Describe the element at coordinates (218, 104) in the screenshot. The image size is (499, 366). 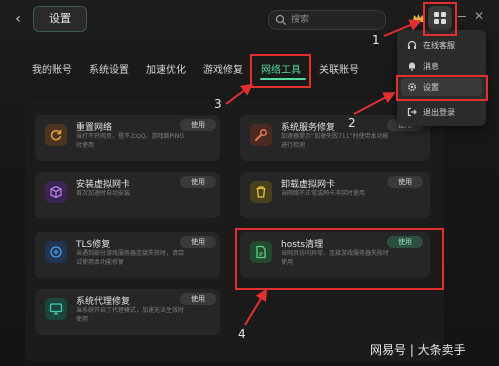
I see `annotation-number-3: 3` at that location.